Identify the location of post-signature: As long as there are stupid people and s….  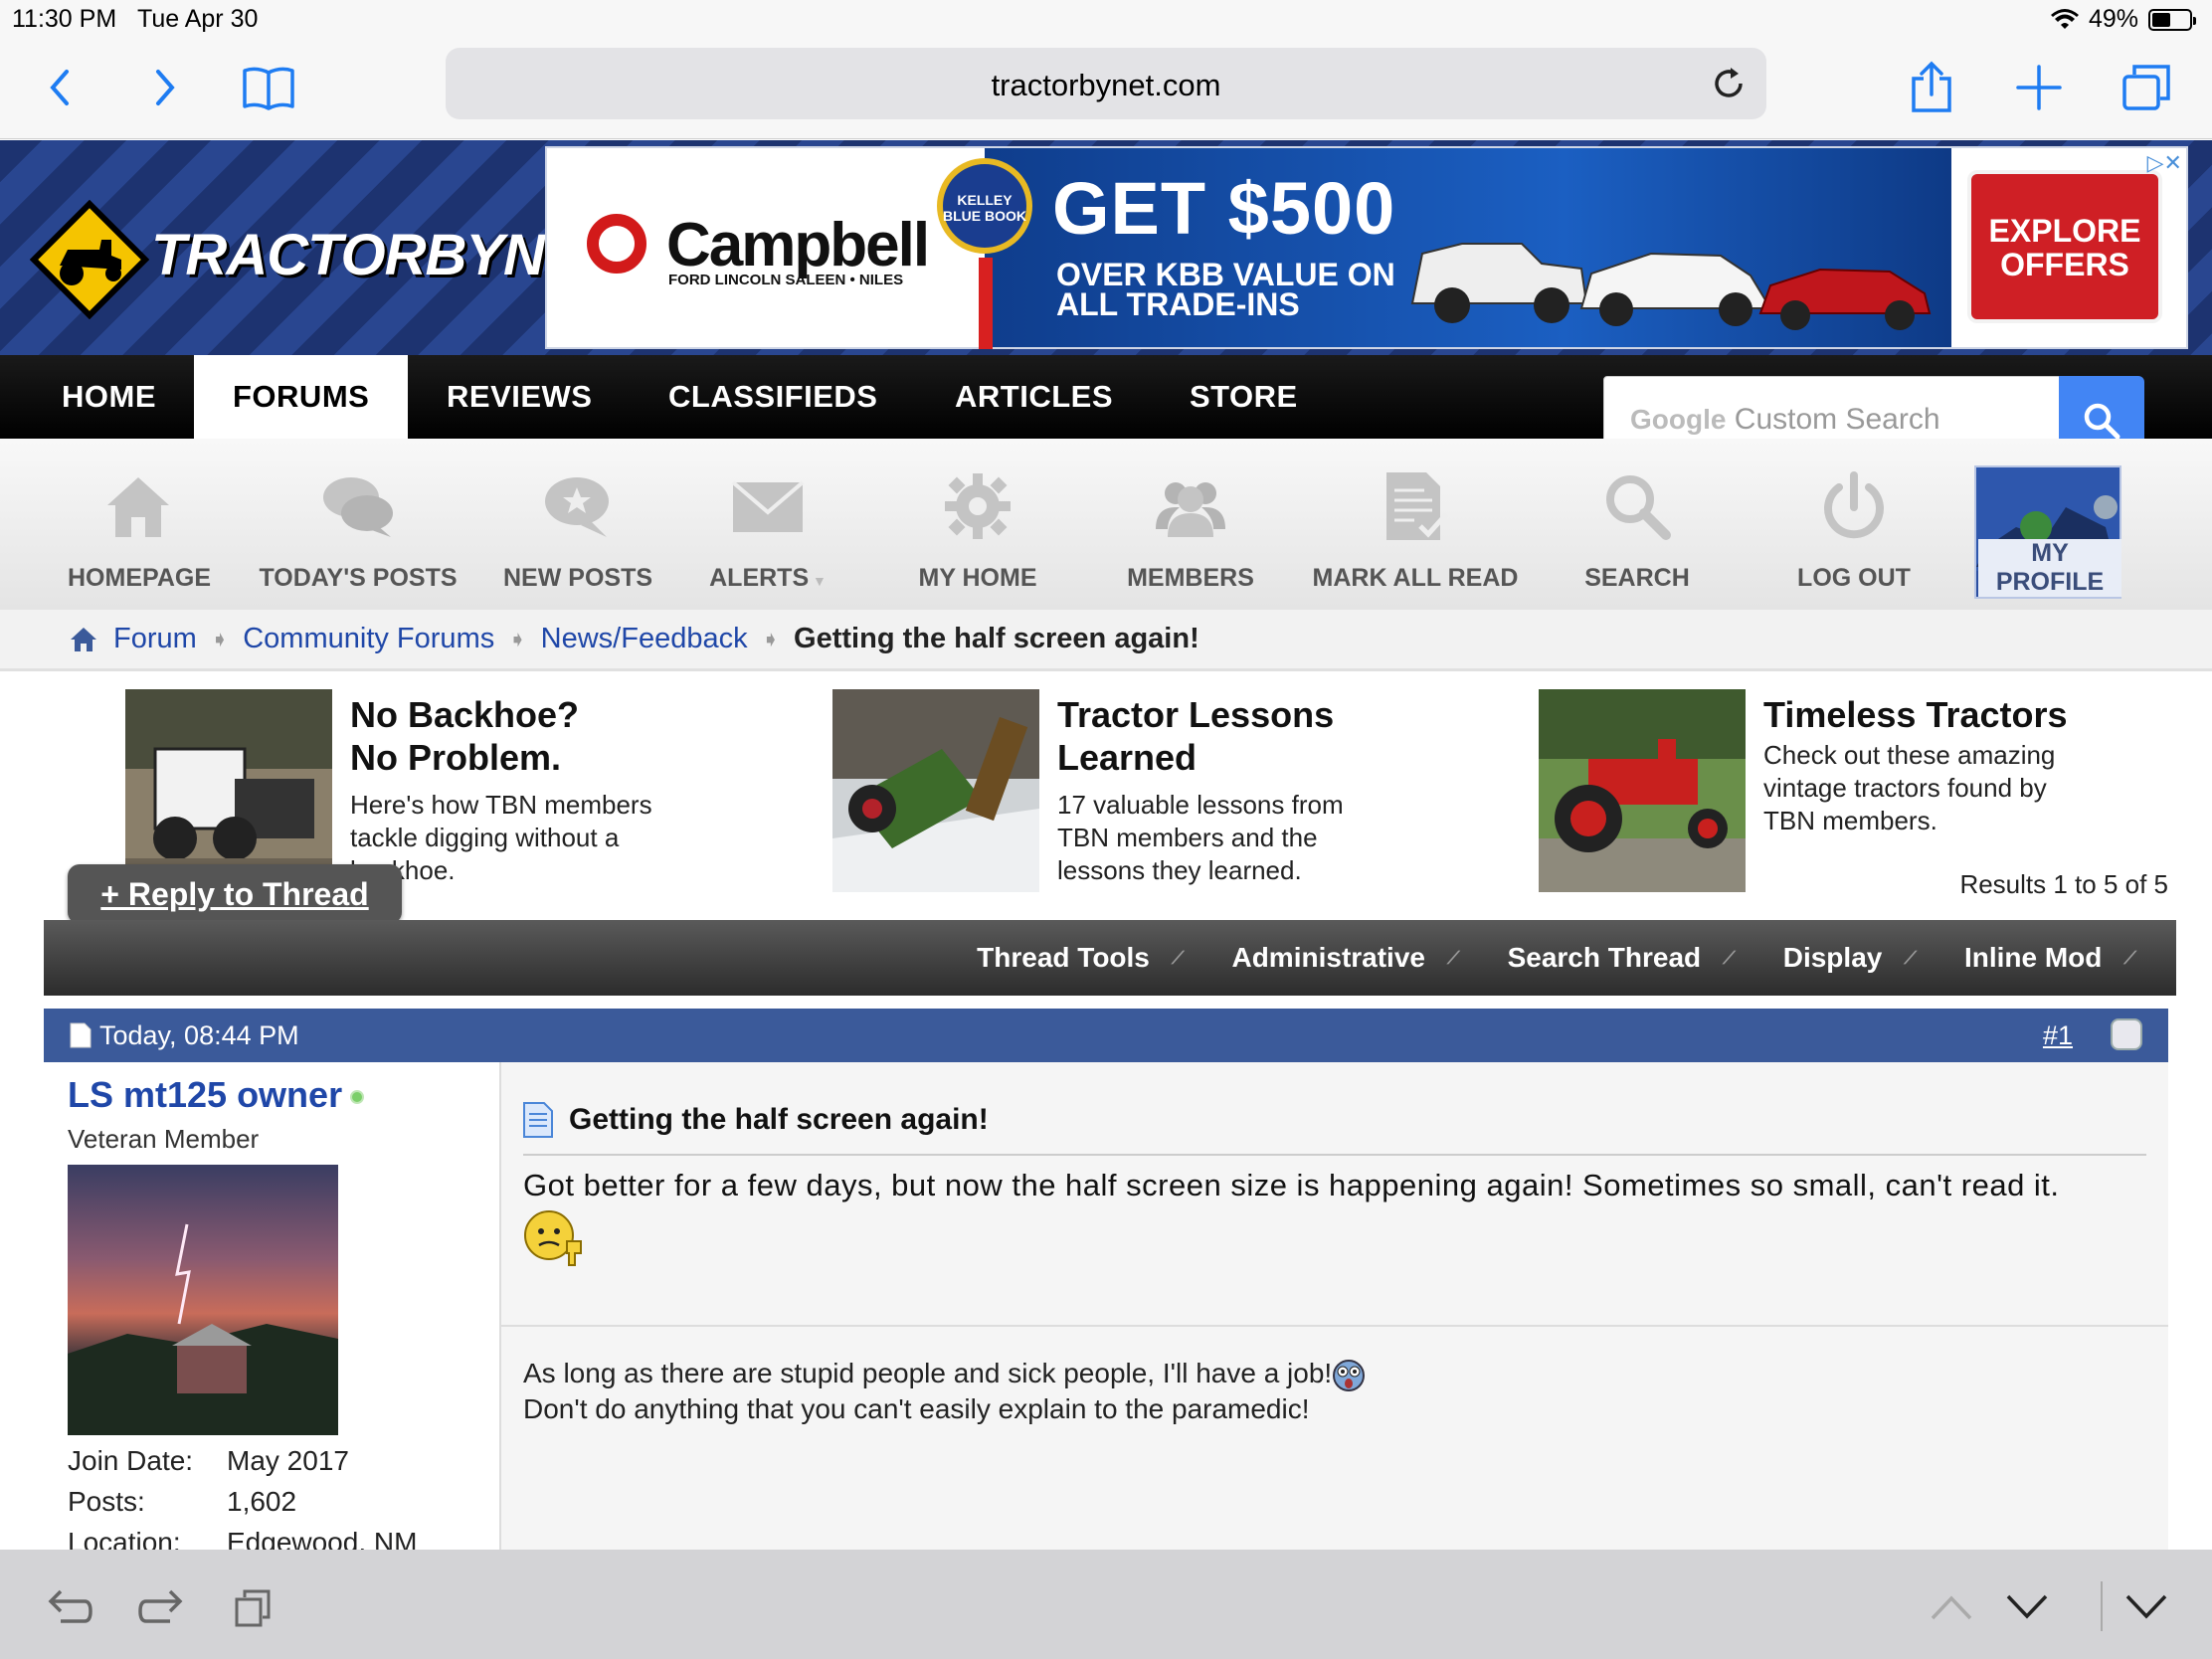
(944, 1391).